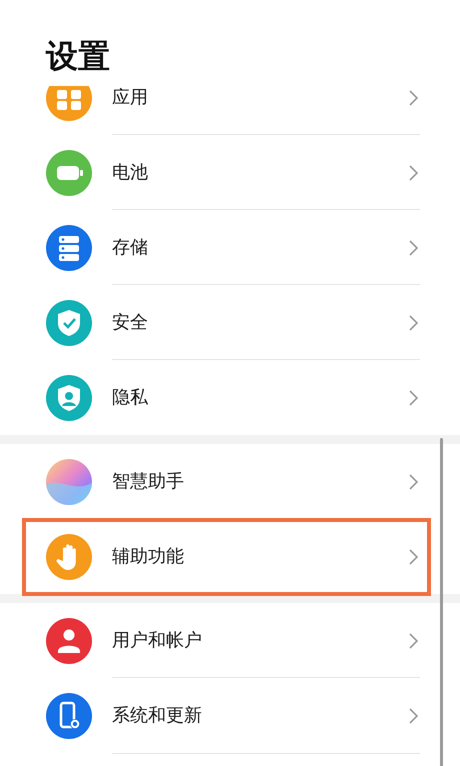  Describe the element at coordinates (230, 481) in the screenshot. I see `settings-row: 智慧助手` at that location.